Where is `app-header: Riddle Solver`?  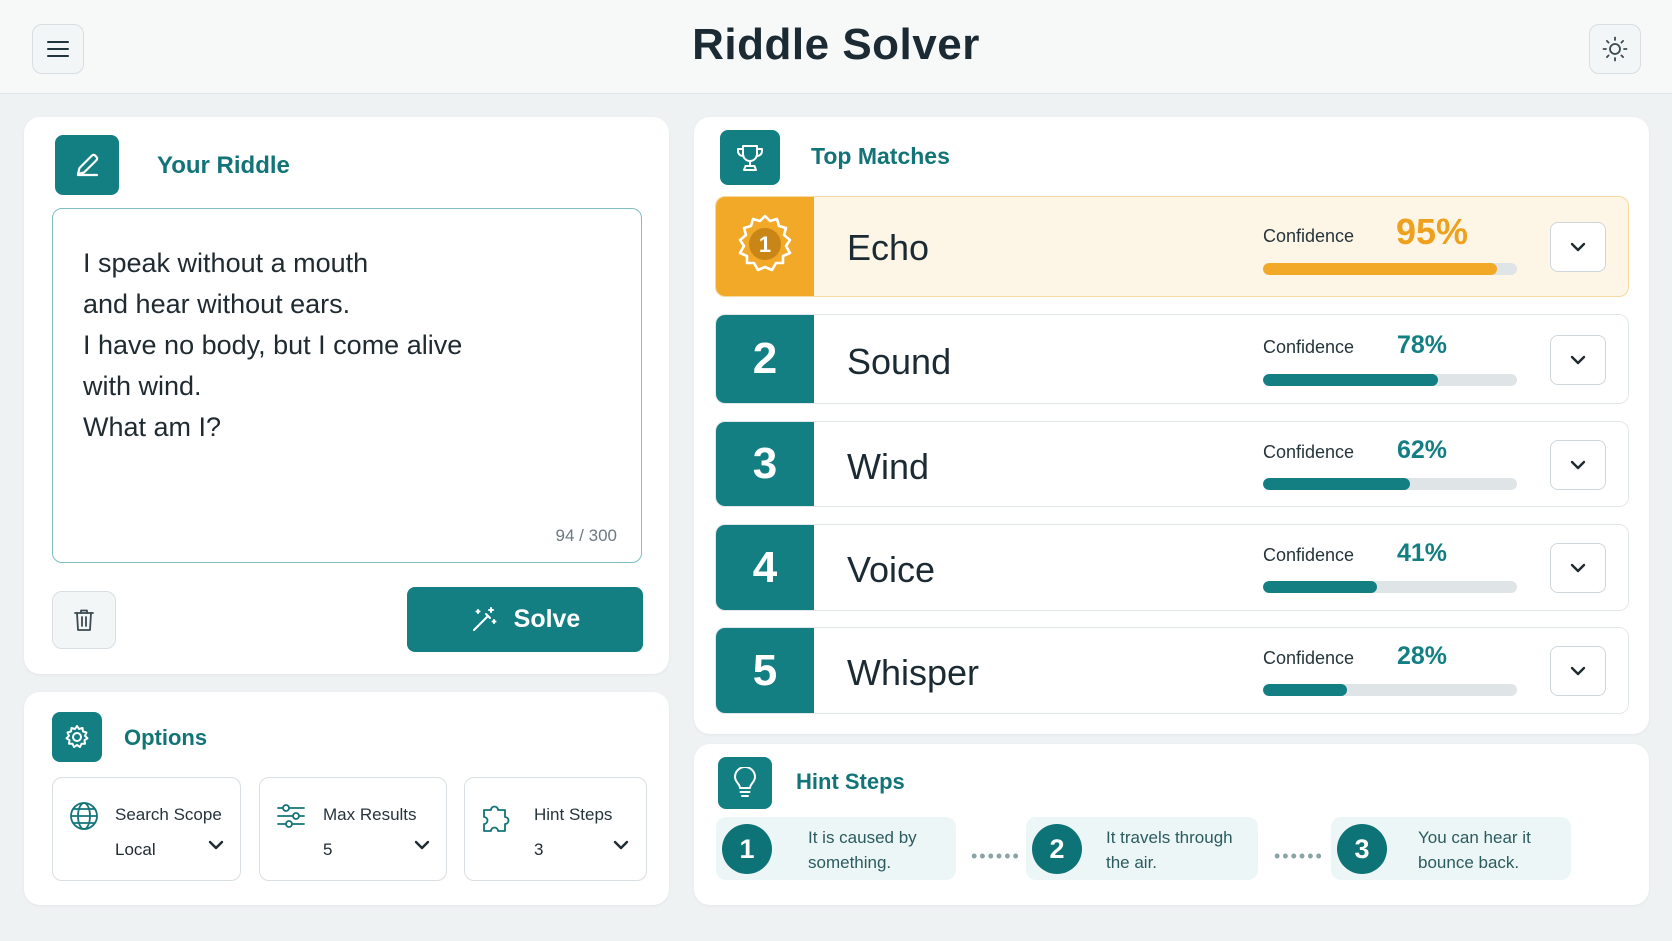
app-header: Riddle Solver is located at coordinates (836, 47).